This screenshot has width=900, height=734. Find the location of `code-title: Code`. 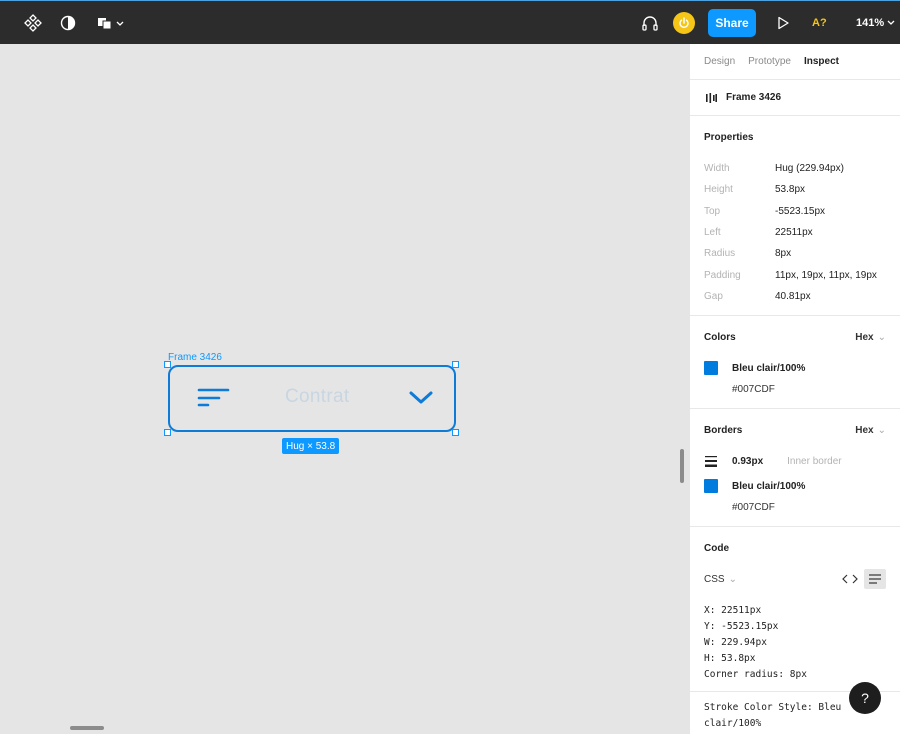

code-title: Code is located at coordinates (716, 548).